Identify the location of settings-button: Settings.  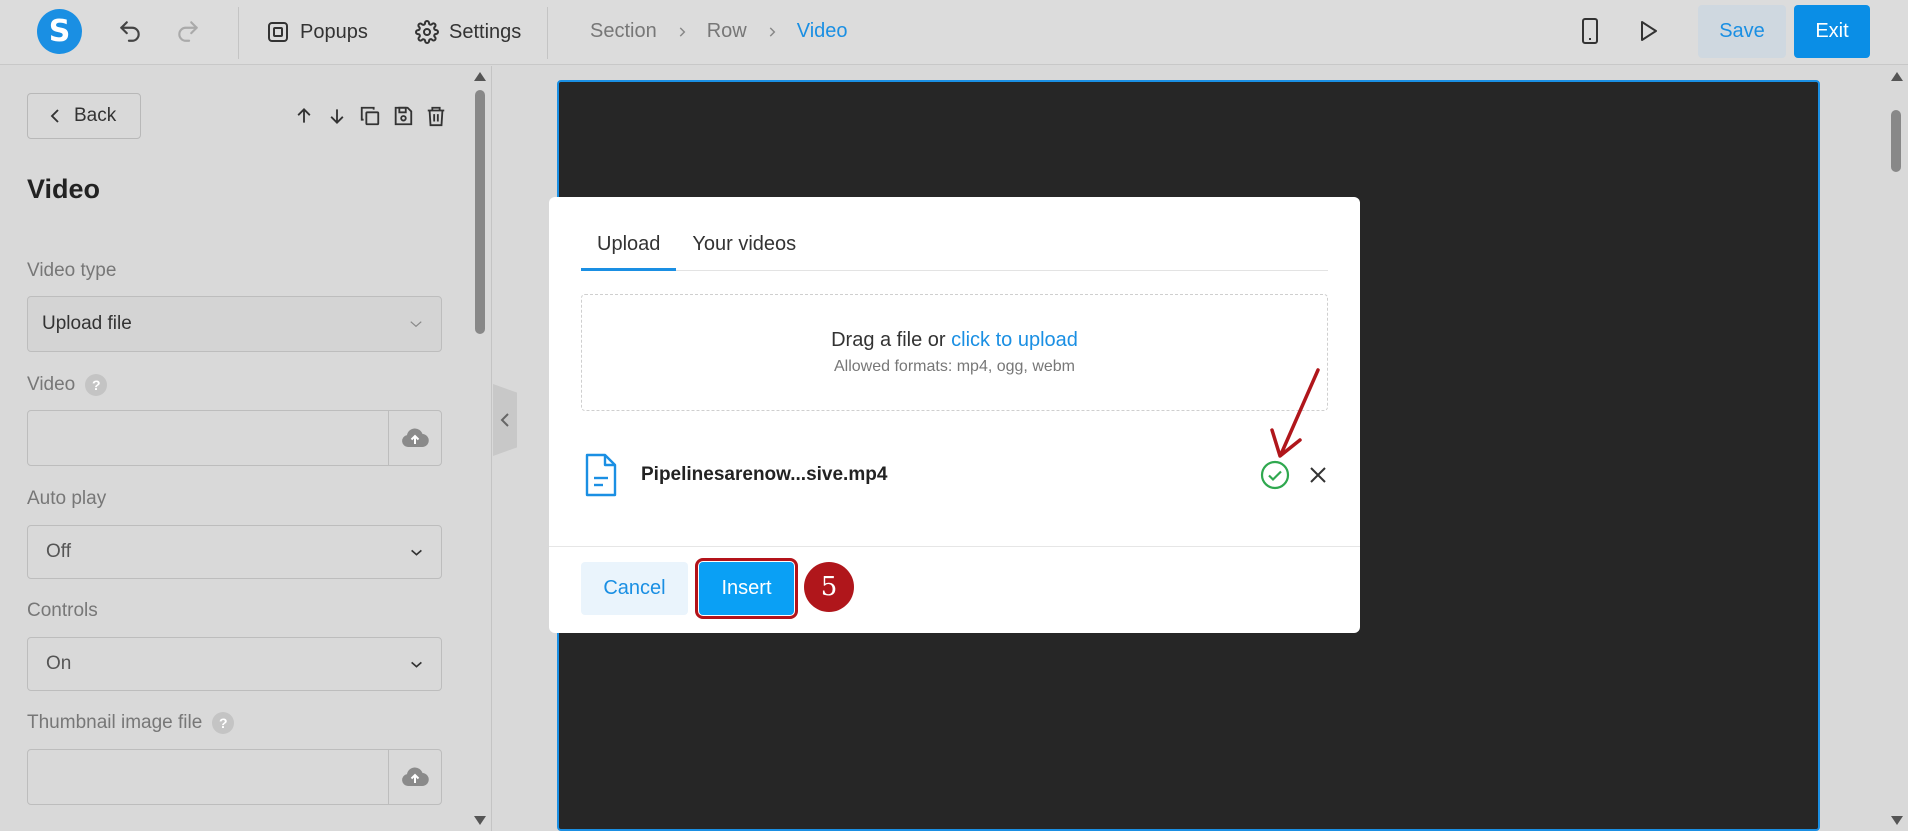
(468, 32).